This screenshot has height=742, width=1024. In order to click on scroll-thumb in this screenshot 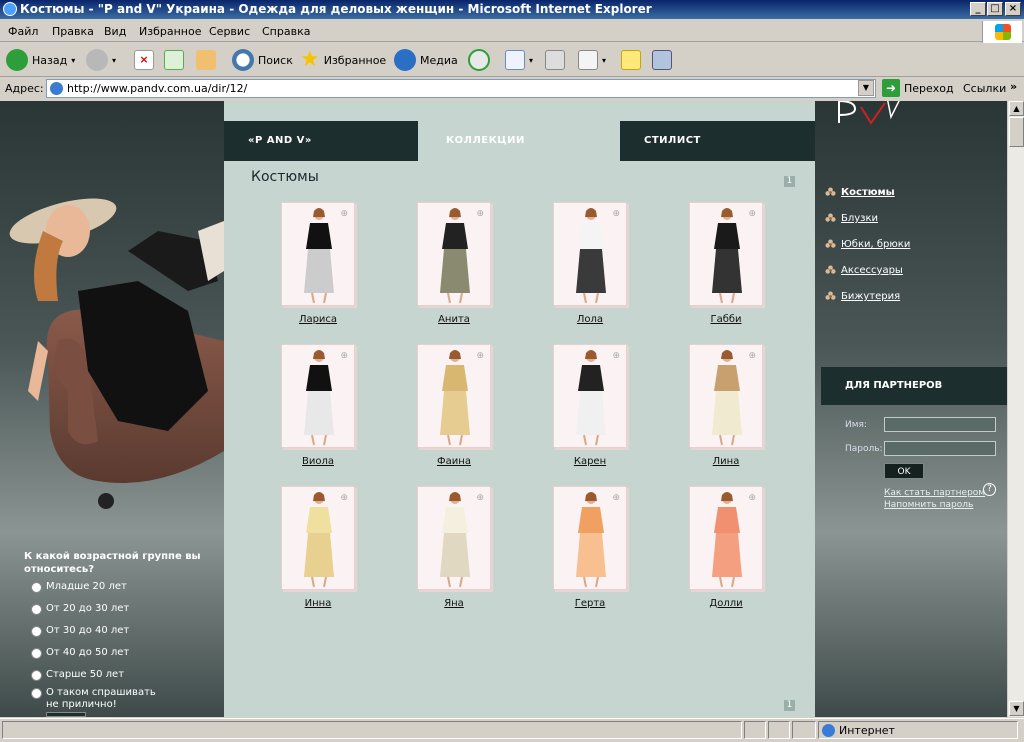, I will do `click(1016, 132)`.